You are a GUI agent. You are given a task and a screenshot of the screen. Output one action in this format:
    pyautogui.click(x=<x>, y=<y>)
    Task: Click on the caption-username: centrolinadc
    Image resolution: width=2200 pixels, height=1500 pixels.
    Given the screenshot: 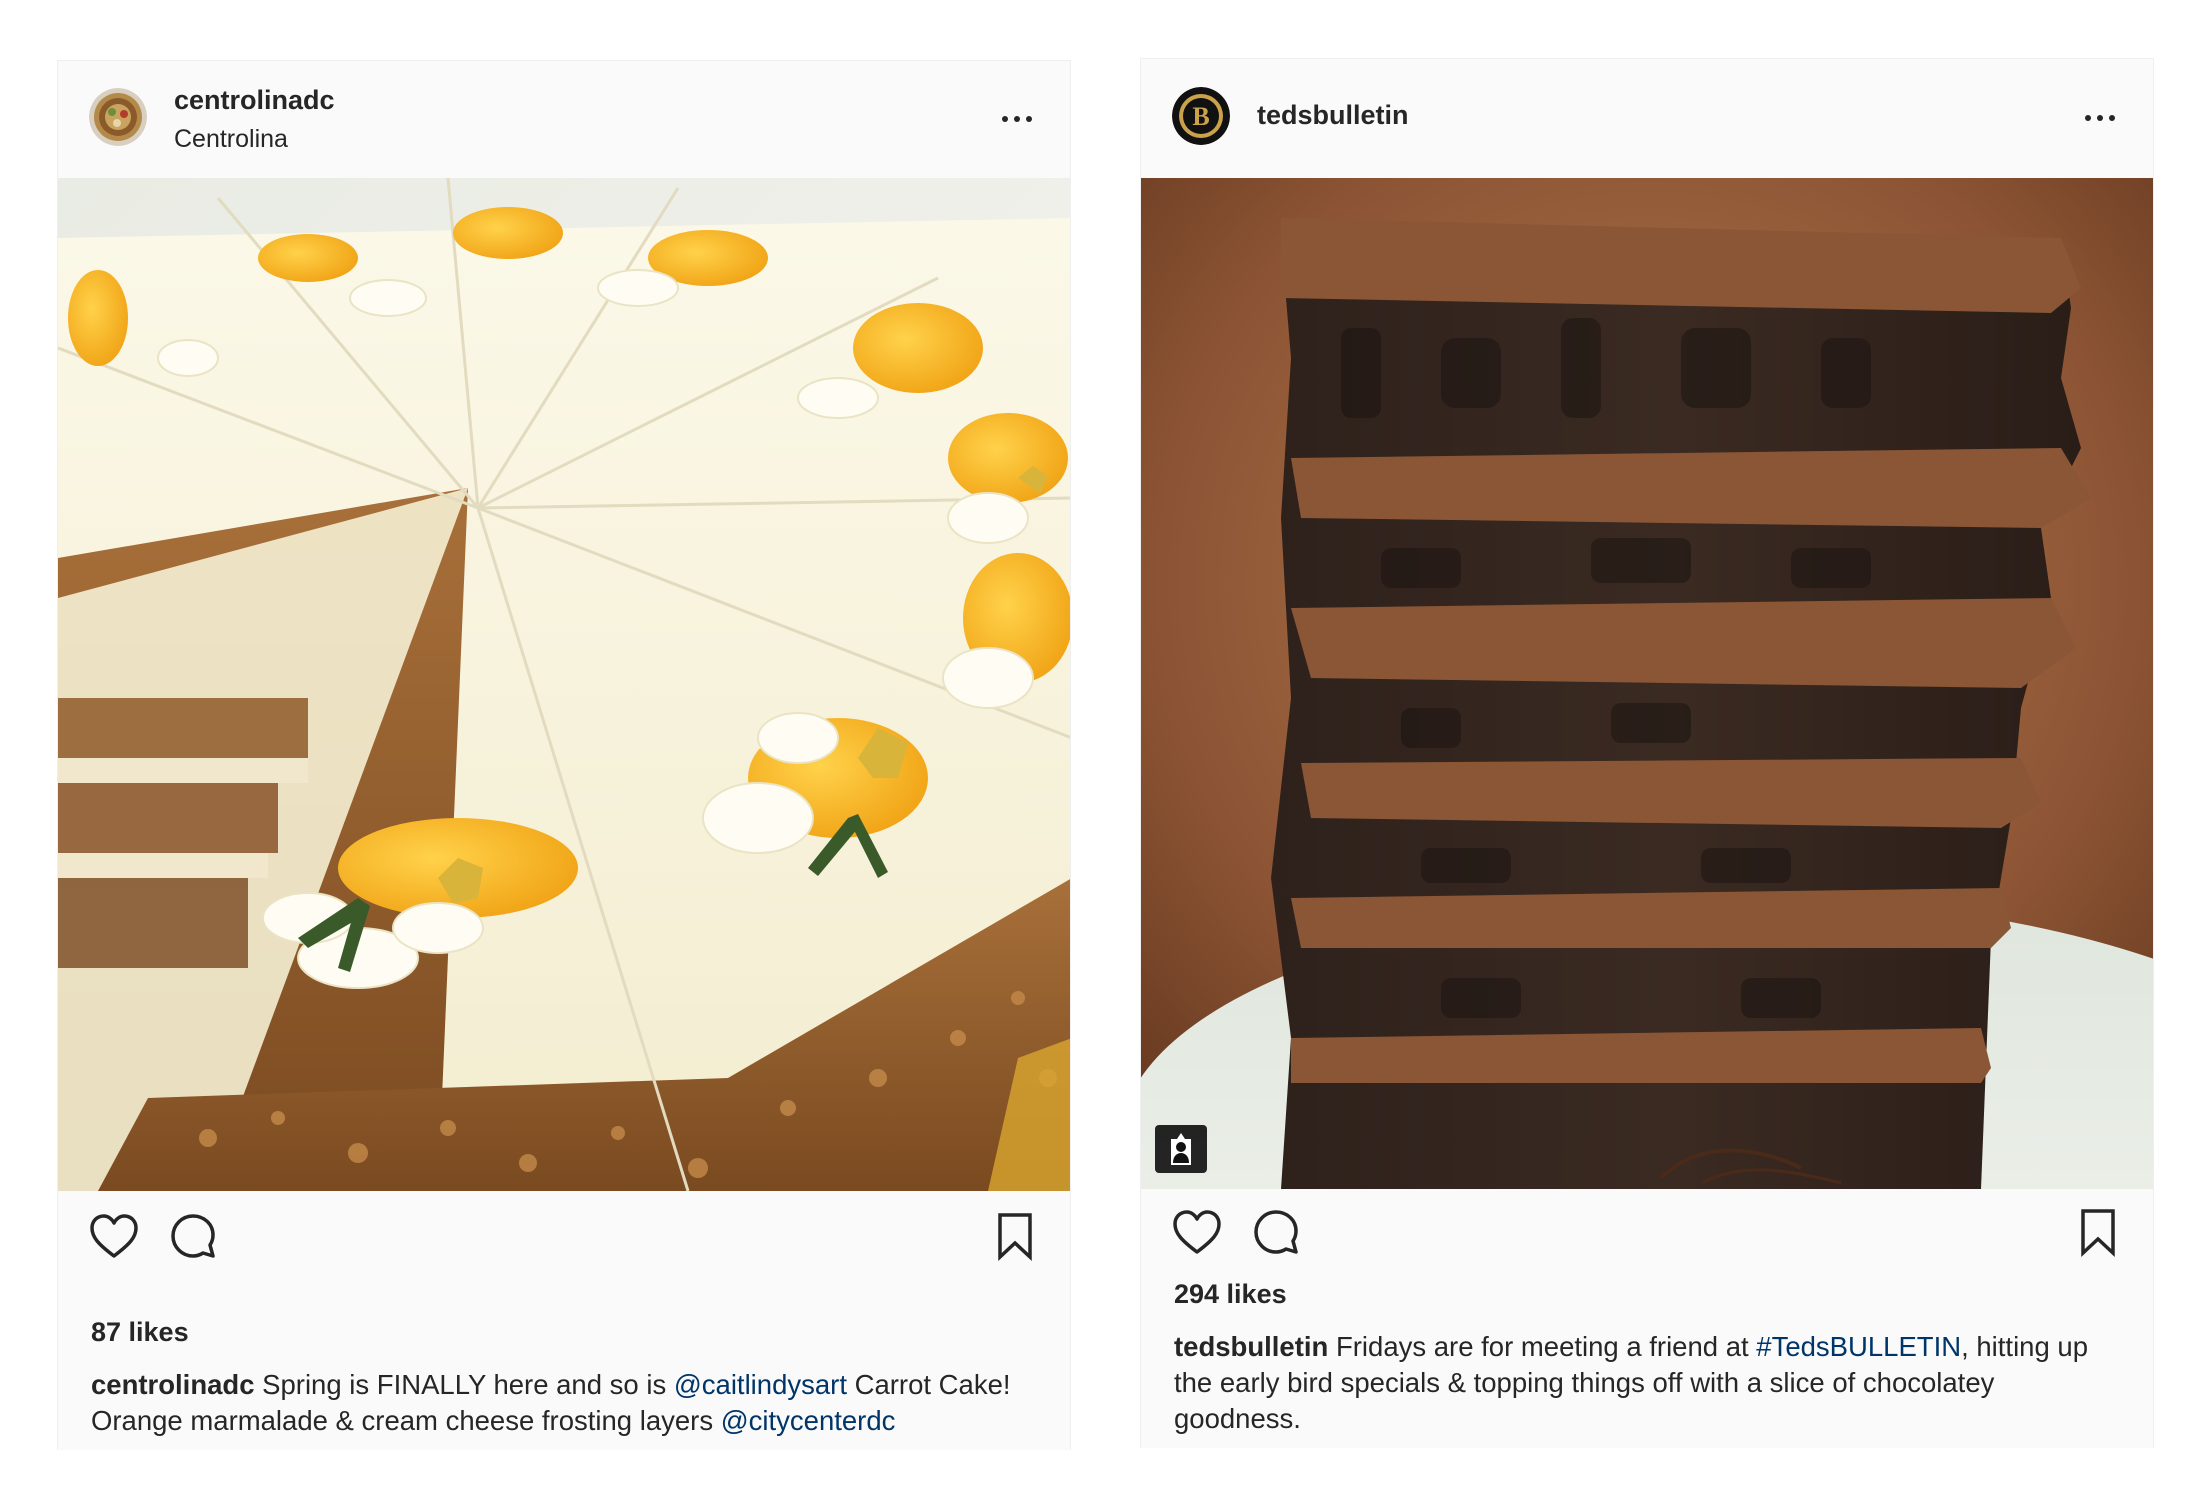 What is the action you would take?
    pyautogui.click(x=173, y=1384)
    